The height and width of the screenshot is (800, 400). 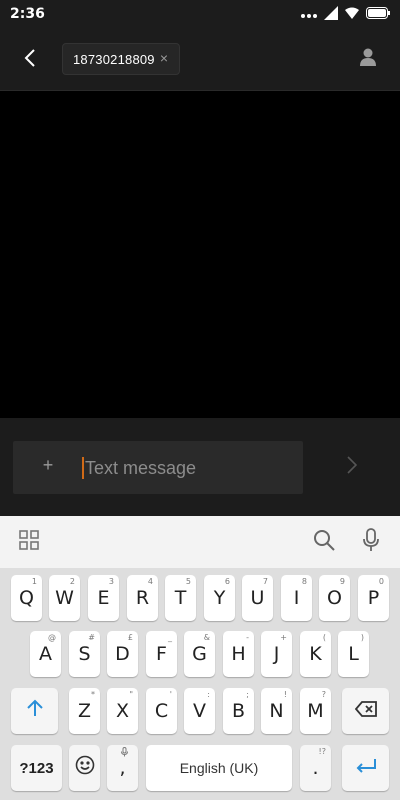 I want to click on key-h: H-, so click(x=238, y=654).